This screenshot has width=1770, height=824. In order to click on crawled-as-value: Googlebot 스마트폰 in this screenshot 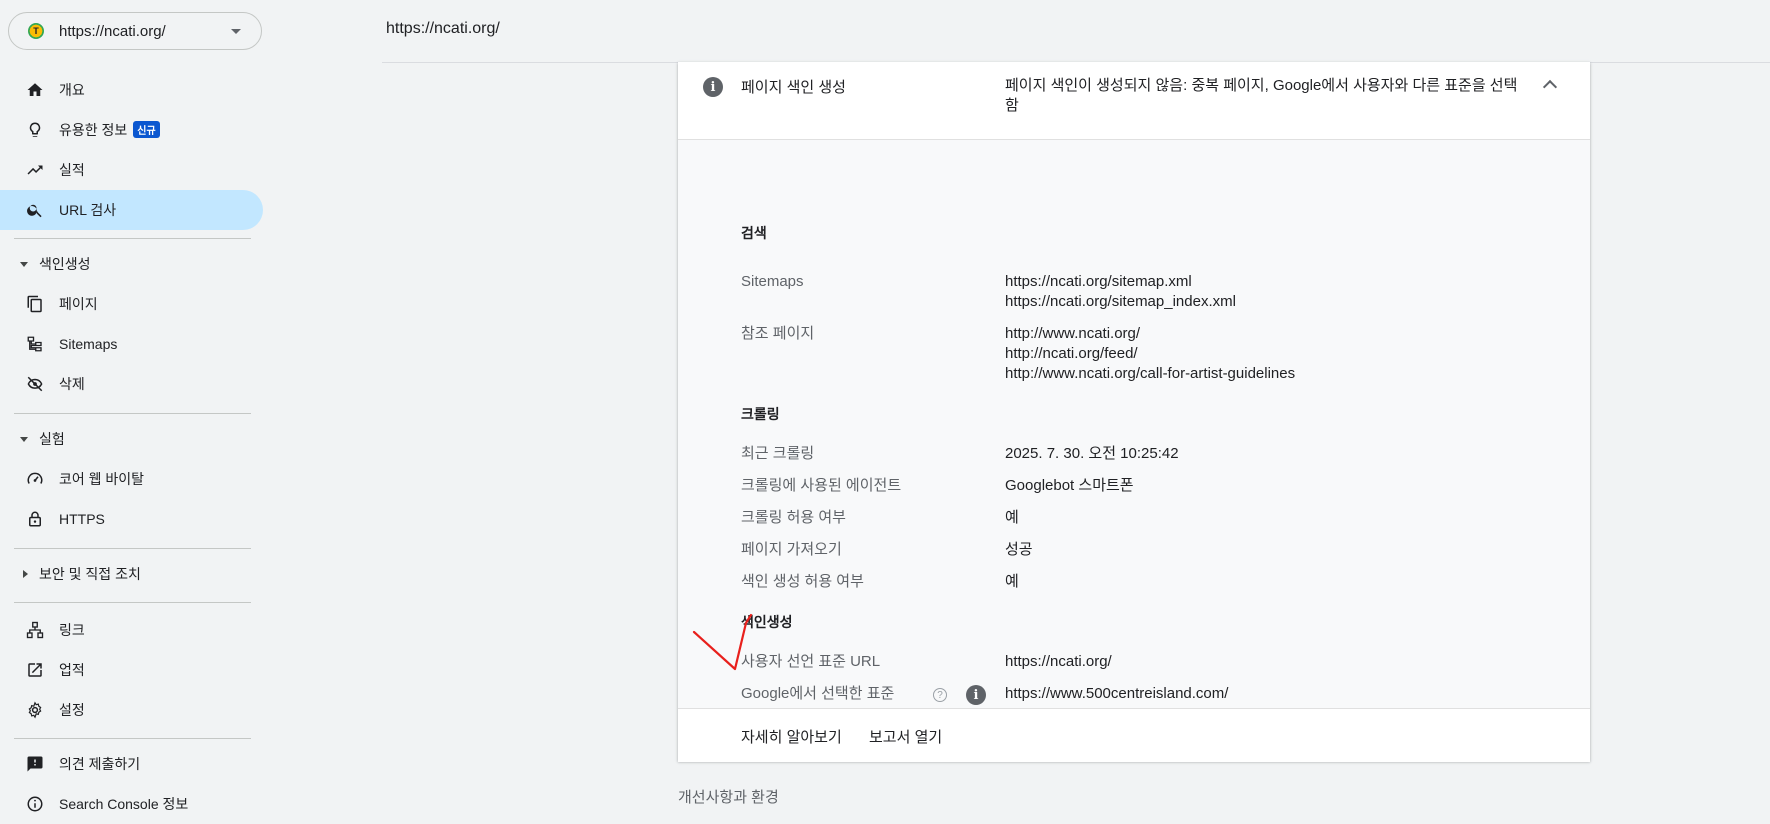, I will do `click(1069, 485)`.